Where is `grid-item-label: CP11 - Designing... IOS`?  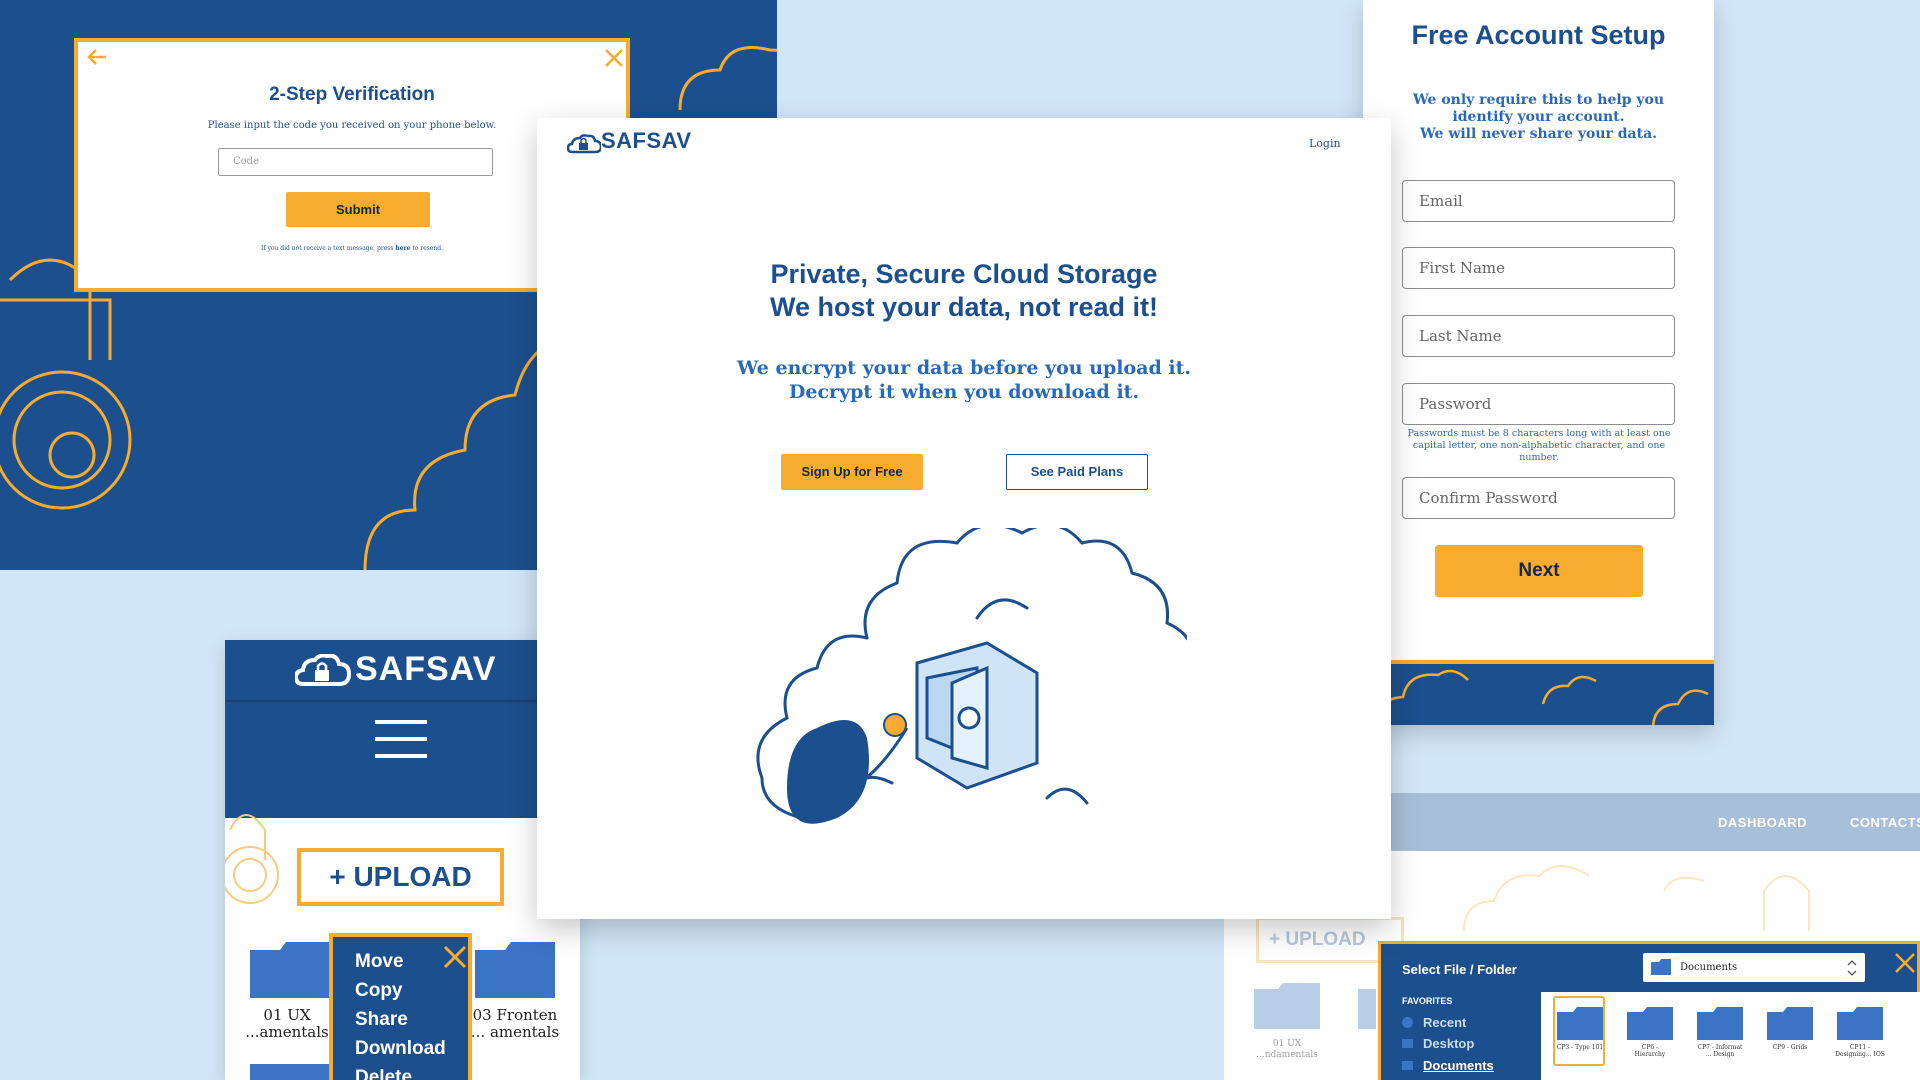
grid-item-label: CP11 - Designing... IOS is located at coordinates (1860, 1051).